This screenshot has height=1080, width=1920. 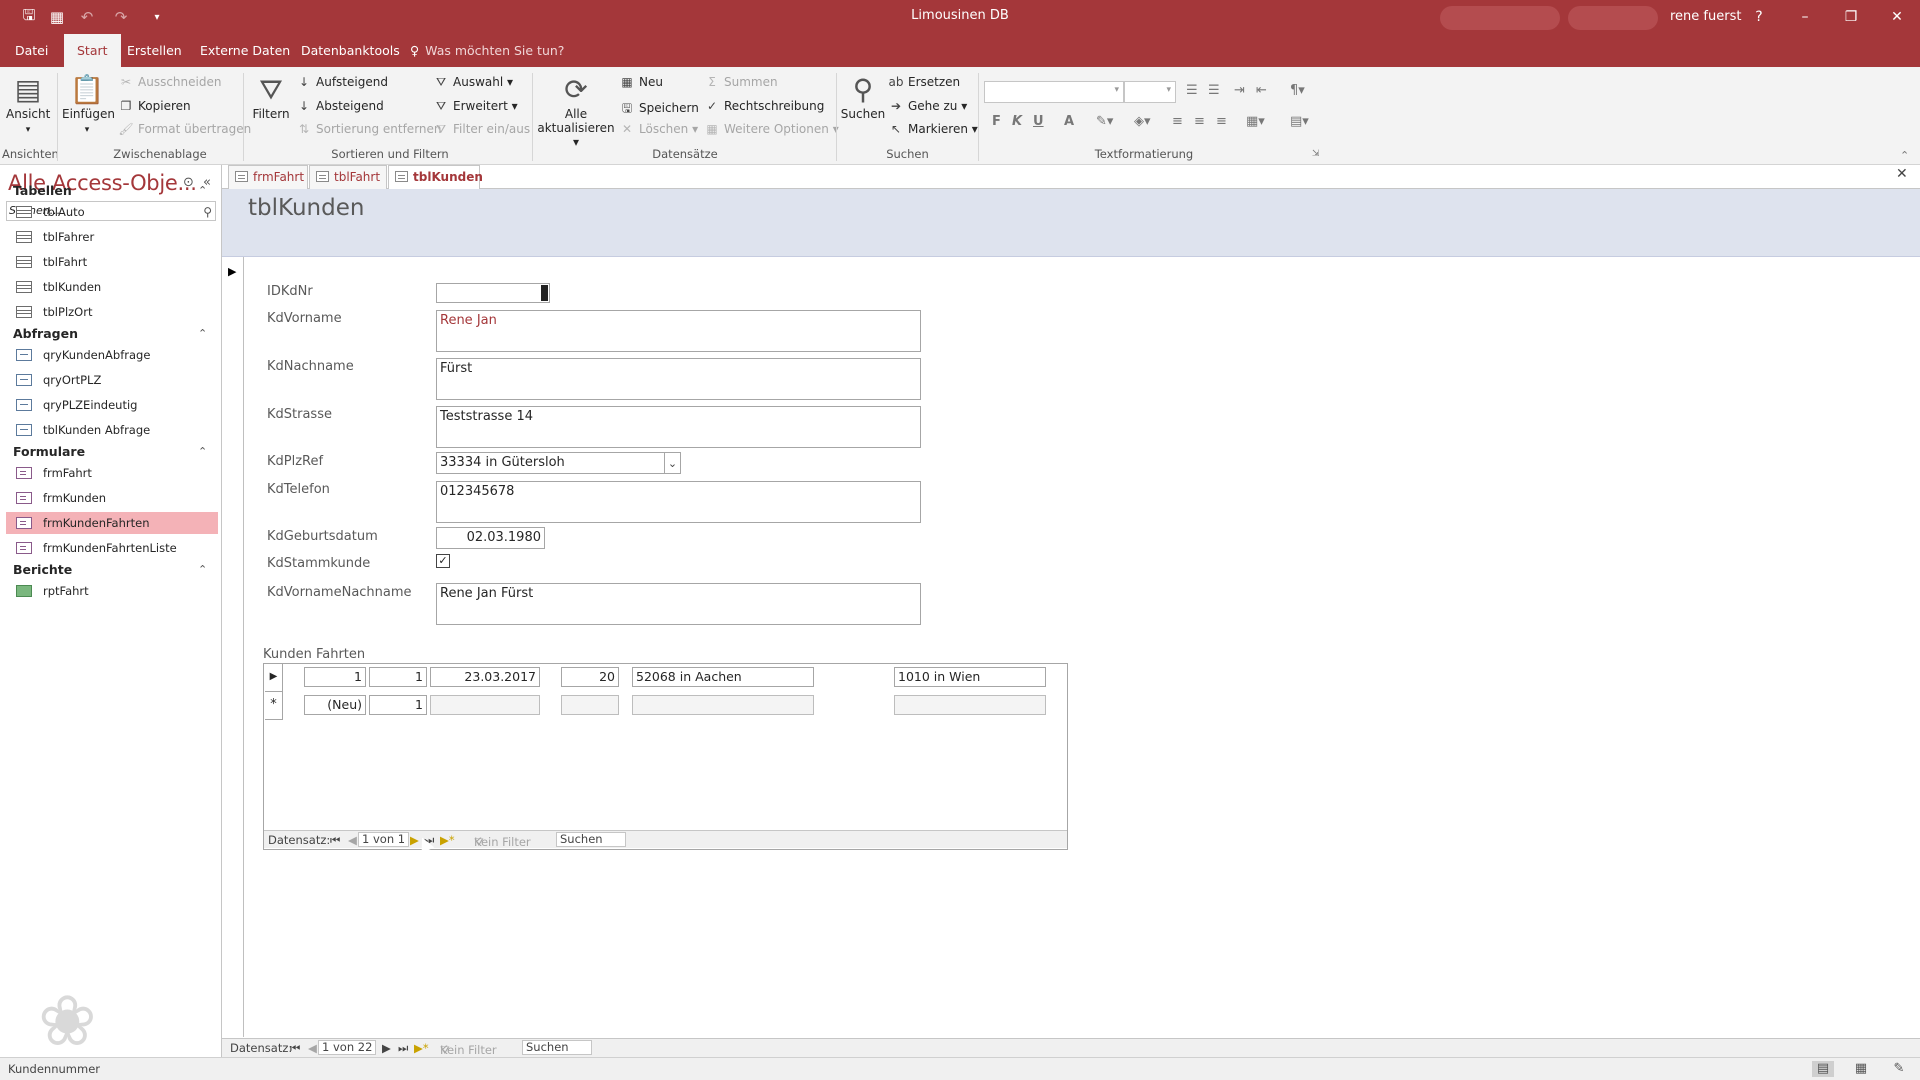 I want to click on nav-item: qryOrtPLZ, so click(x=112, y=380).